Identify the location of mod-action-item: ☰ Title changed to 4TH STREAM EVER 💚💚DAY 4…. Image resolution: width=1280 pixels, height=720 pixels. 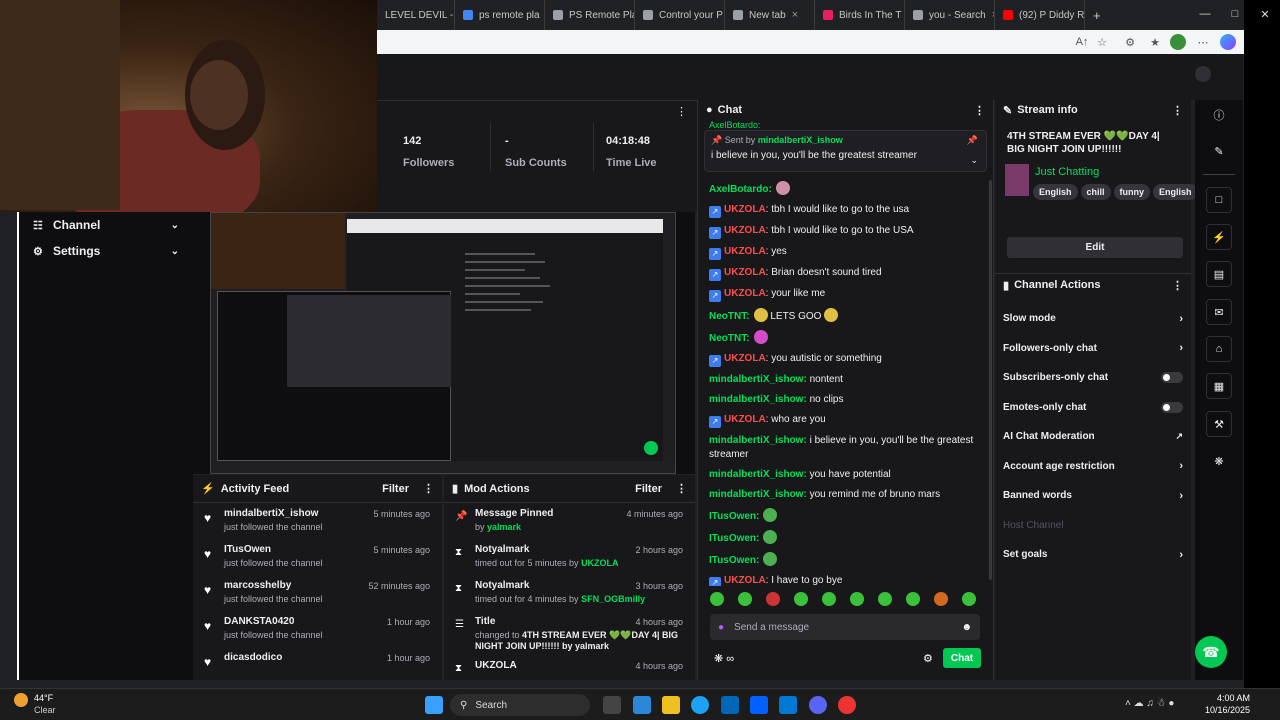
(569, 633).